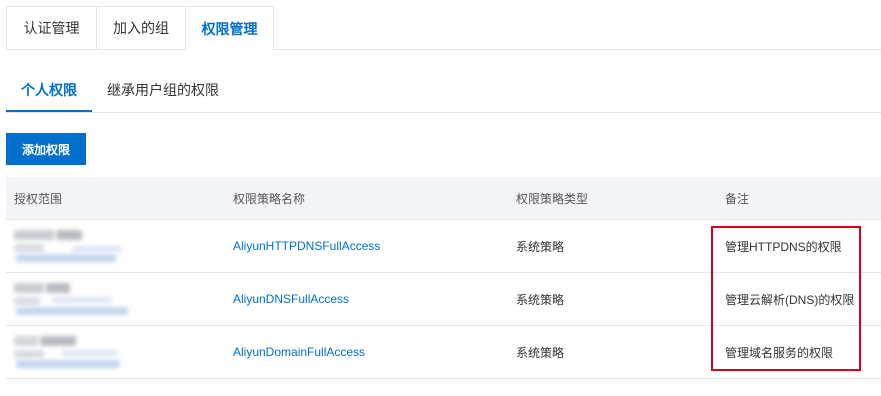 The width and height of the screenshot is (881, 396). What do you see at coordinates (786, 298) in the screenshot?
I see `highlight-box` at bounding box center [786, 298].